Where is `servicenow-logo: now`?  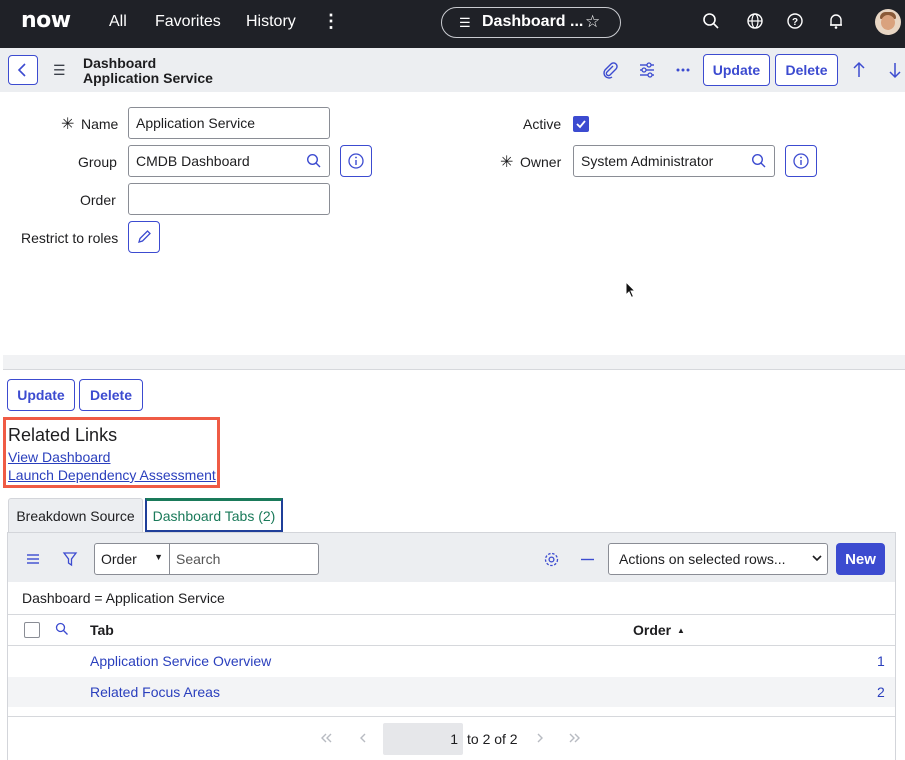
servicenow-logo: now is located at coordinates (46, 20).